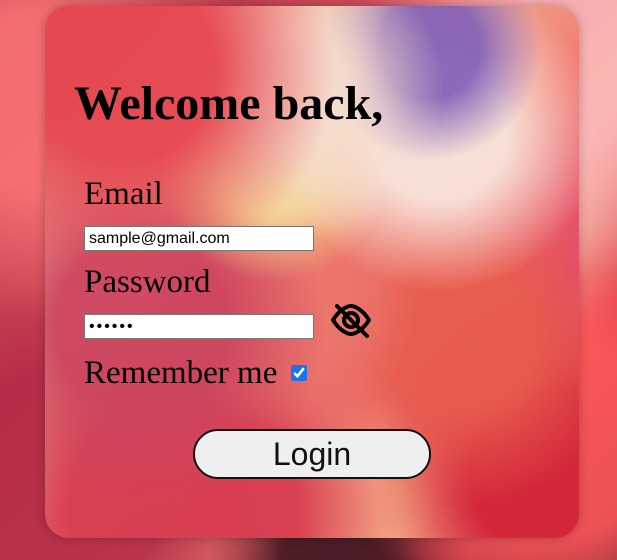 The height and width of the screenshot is (560, 617). What do you see at coordinates (299, 373) in the screenshot?
I see `remember-me-checkbox` at bounding box center [299, 373].